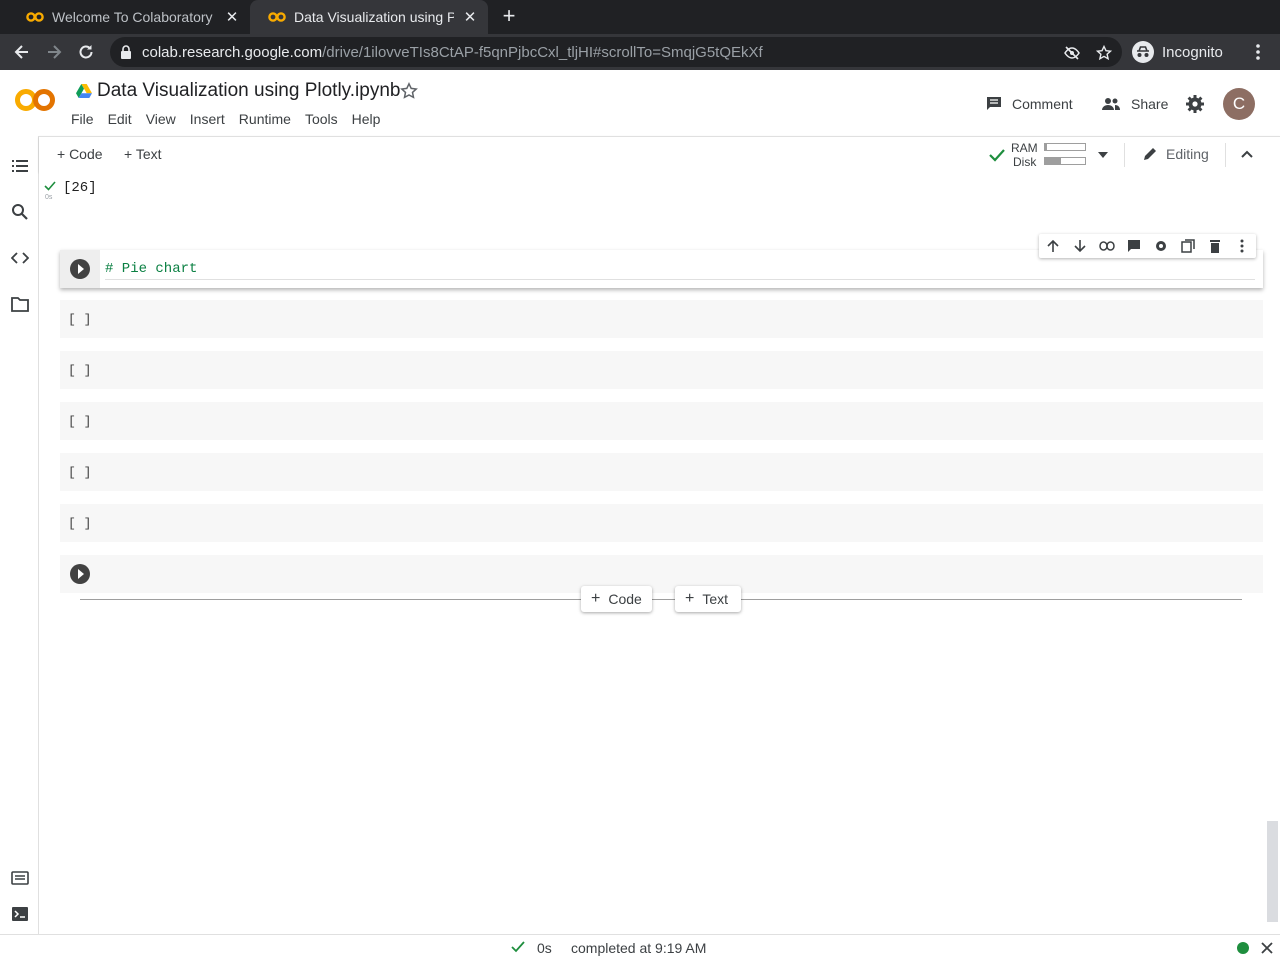 The width and height of the screenshot is (1280, 960). I want to click on browser-tab-active: Data Visualization using Pl ✕, so click(369, 17).